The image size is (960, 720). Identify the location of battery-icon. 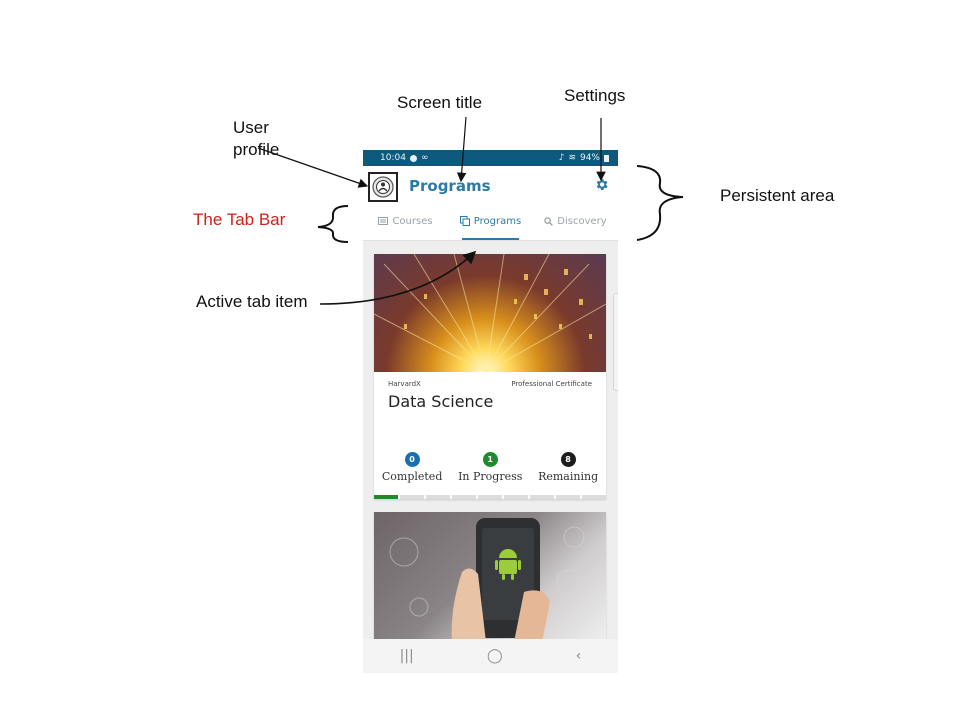
(606, 158).